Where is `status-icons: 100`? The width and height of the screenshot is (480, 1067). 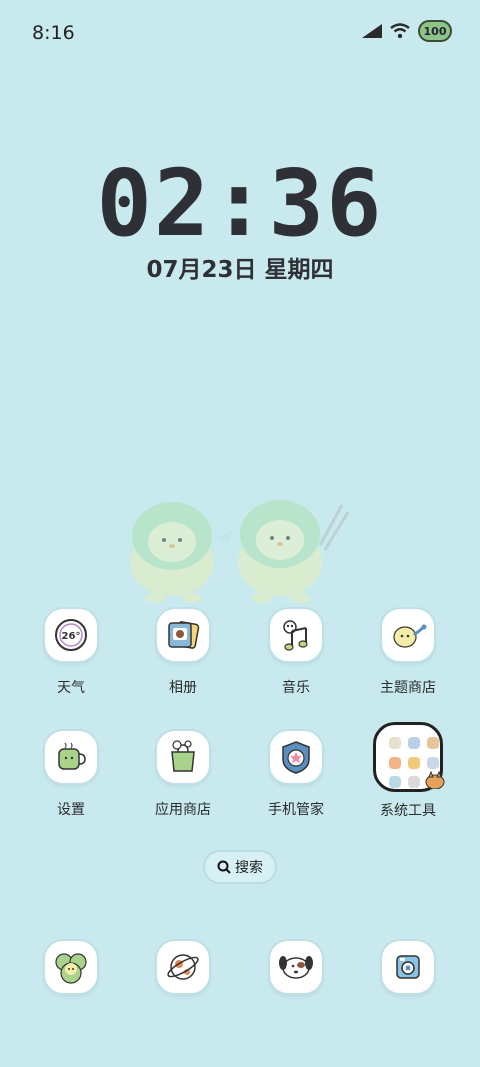
status-icons: 100 is located at coordinates (407, 31).